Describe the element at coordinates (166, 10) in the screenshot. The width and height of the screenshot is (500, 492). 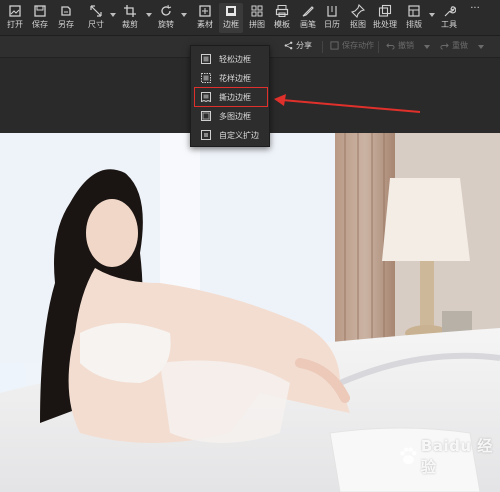
I see `rotate-icon` at that location.